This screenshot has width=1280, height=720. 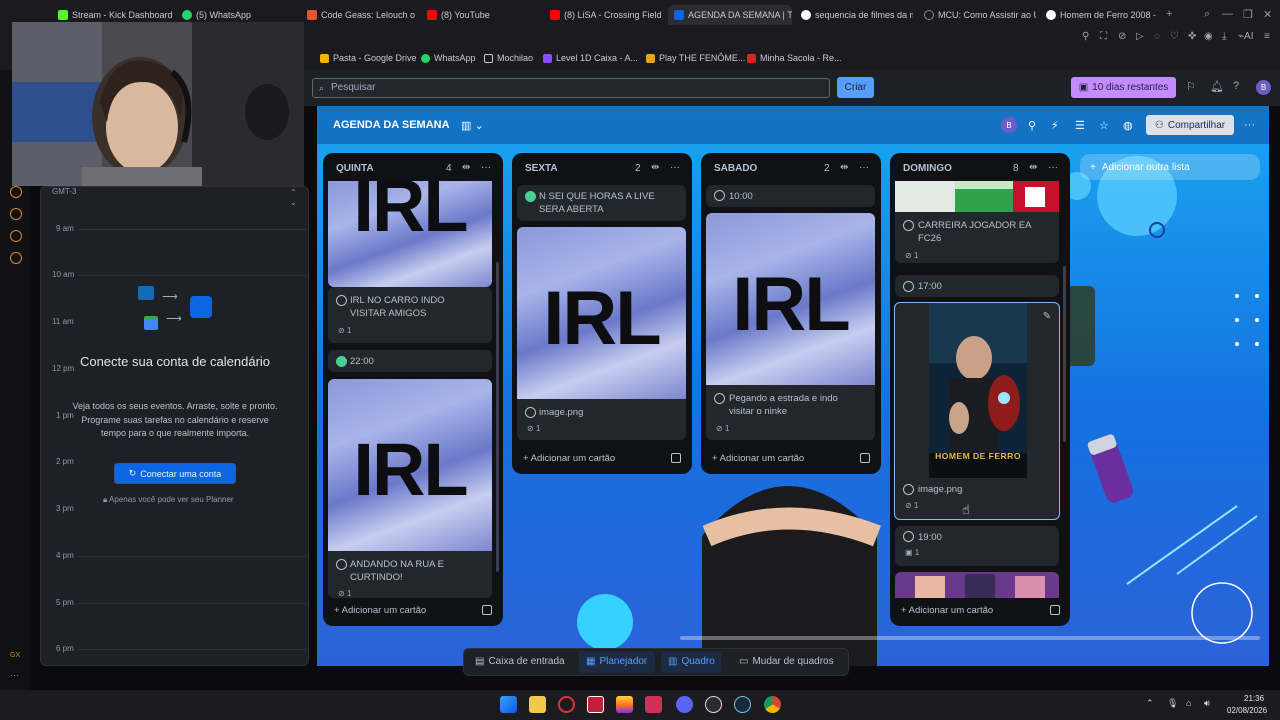 I want to click on mic-icon: 🎙︎, so click(x=1172, y=703).